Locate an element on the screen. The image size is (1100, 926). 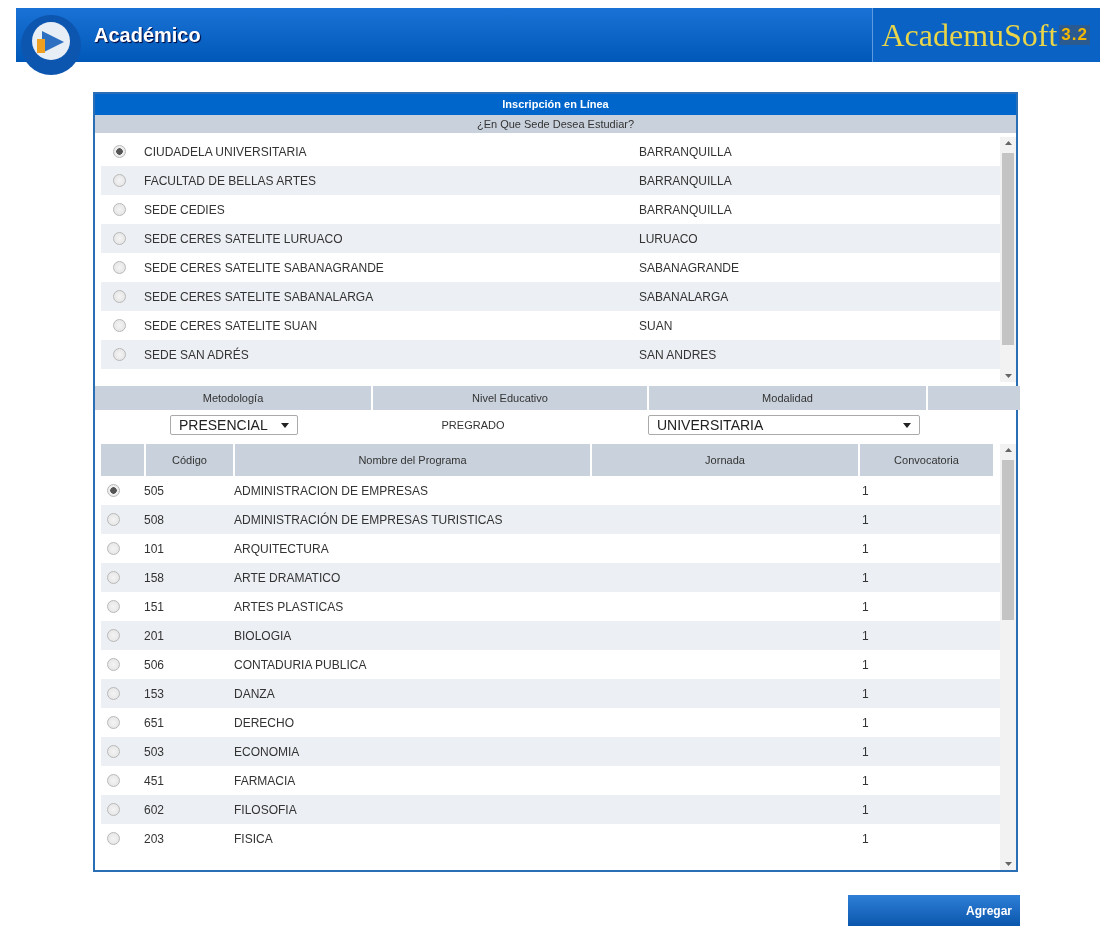
program-code: 602 is located at coordinates (155, 809).